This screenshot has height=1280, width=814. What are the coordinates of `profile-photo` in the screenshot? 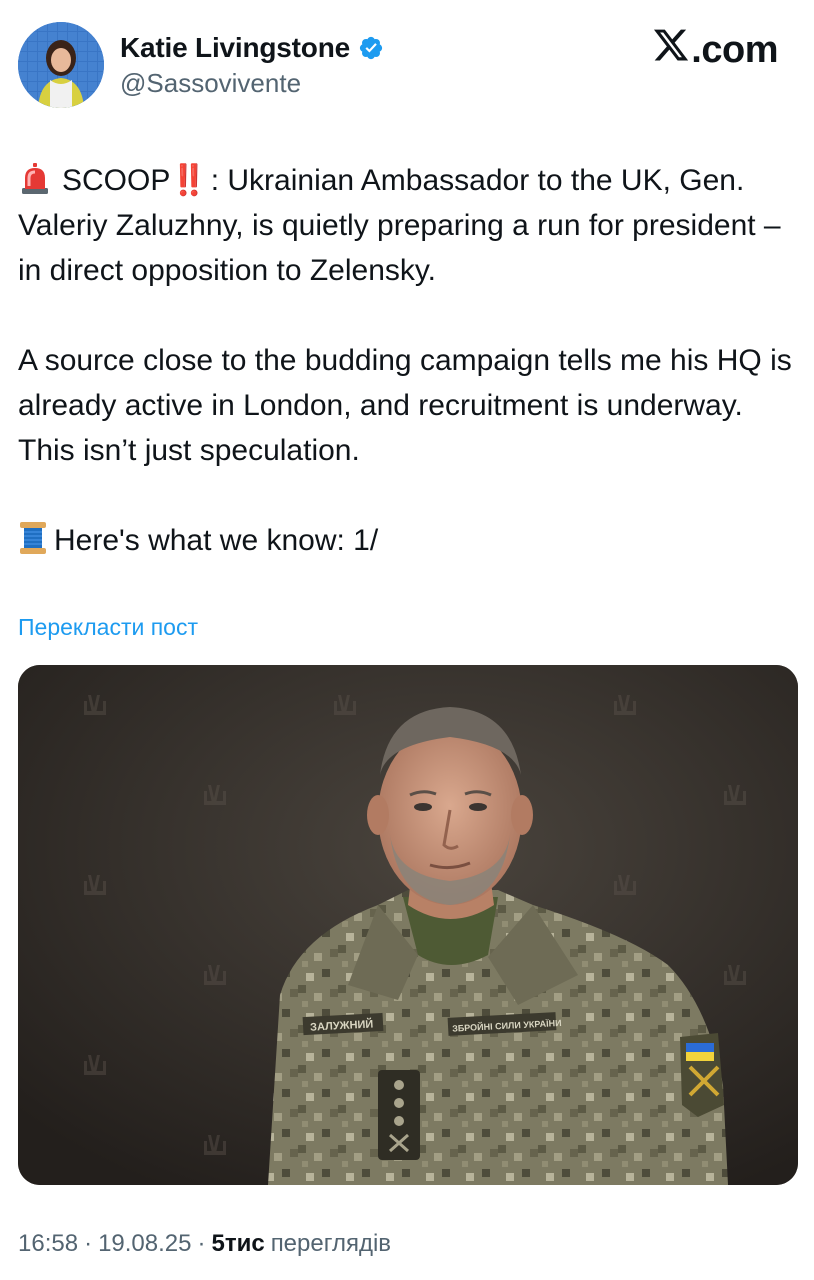 It's located at (61, 65).